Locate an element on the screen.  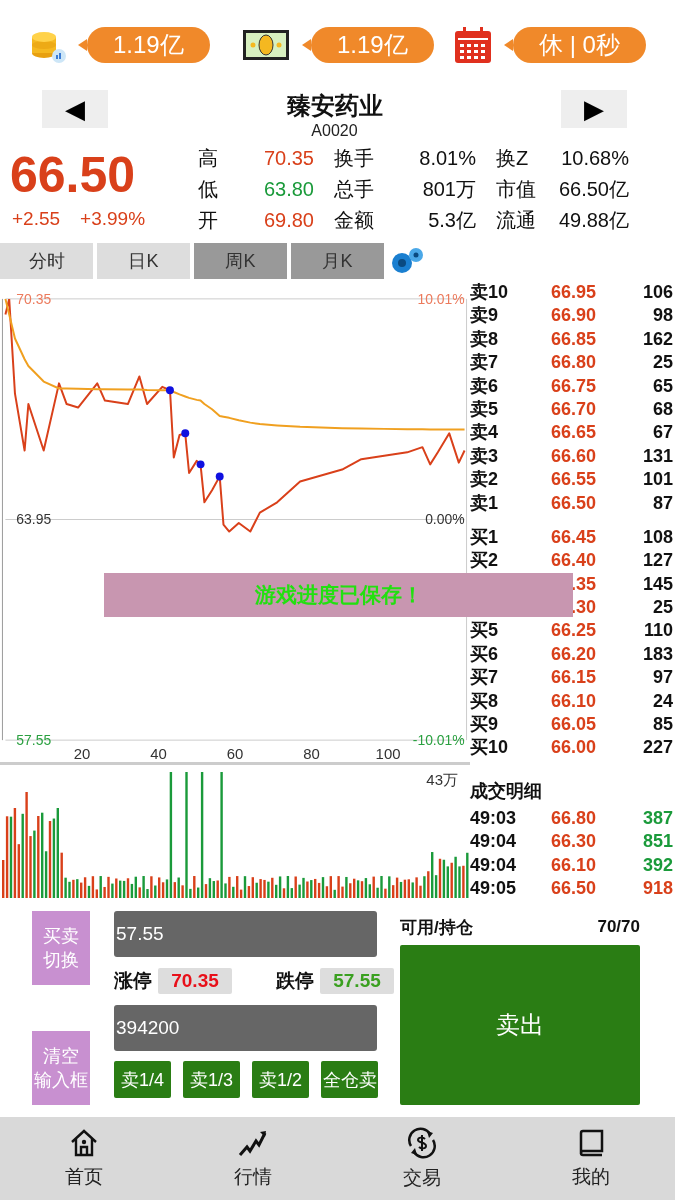
bid-label: 买7 is located at coordinates (484, 678).